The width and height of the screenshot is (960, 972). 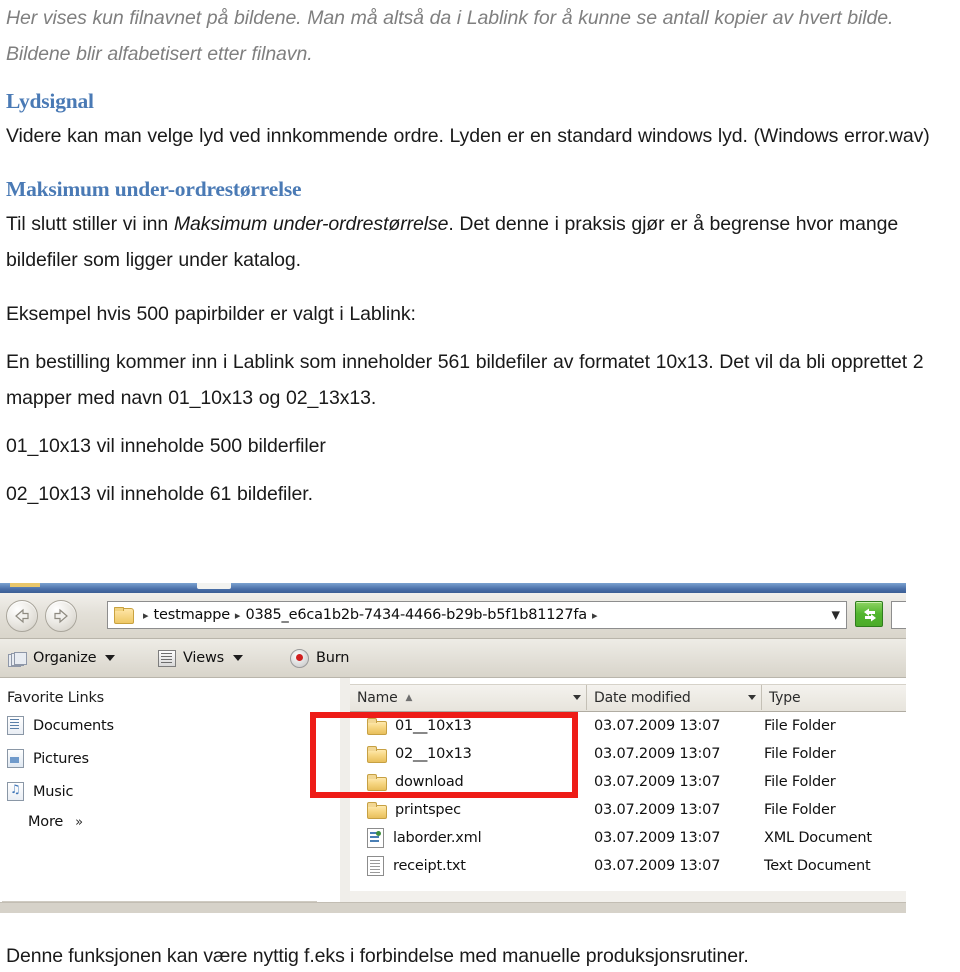 What do you see at coordinates (785, 697) in the screenshot?
I see `column-header-label: Type` at bounding box center [785, 697].